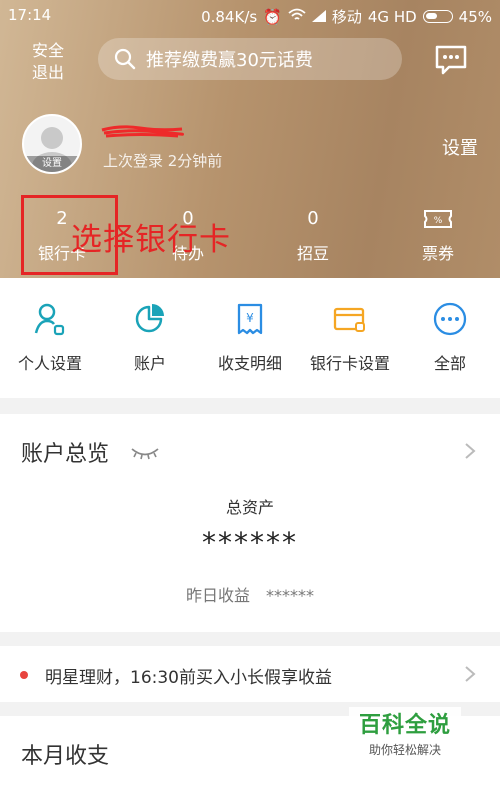 The height and width of the screenshot is (790, 500). Describe the element at coordinates (290, 595) in the screenshot. I see `yesterday-earnings-value: ******` at that location.